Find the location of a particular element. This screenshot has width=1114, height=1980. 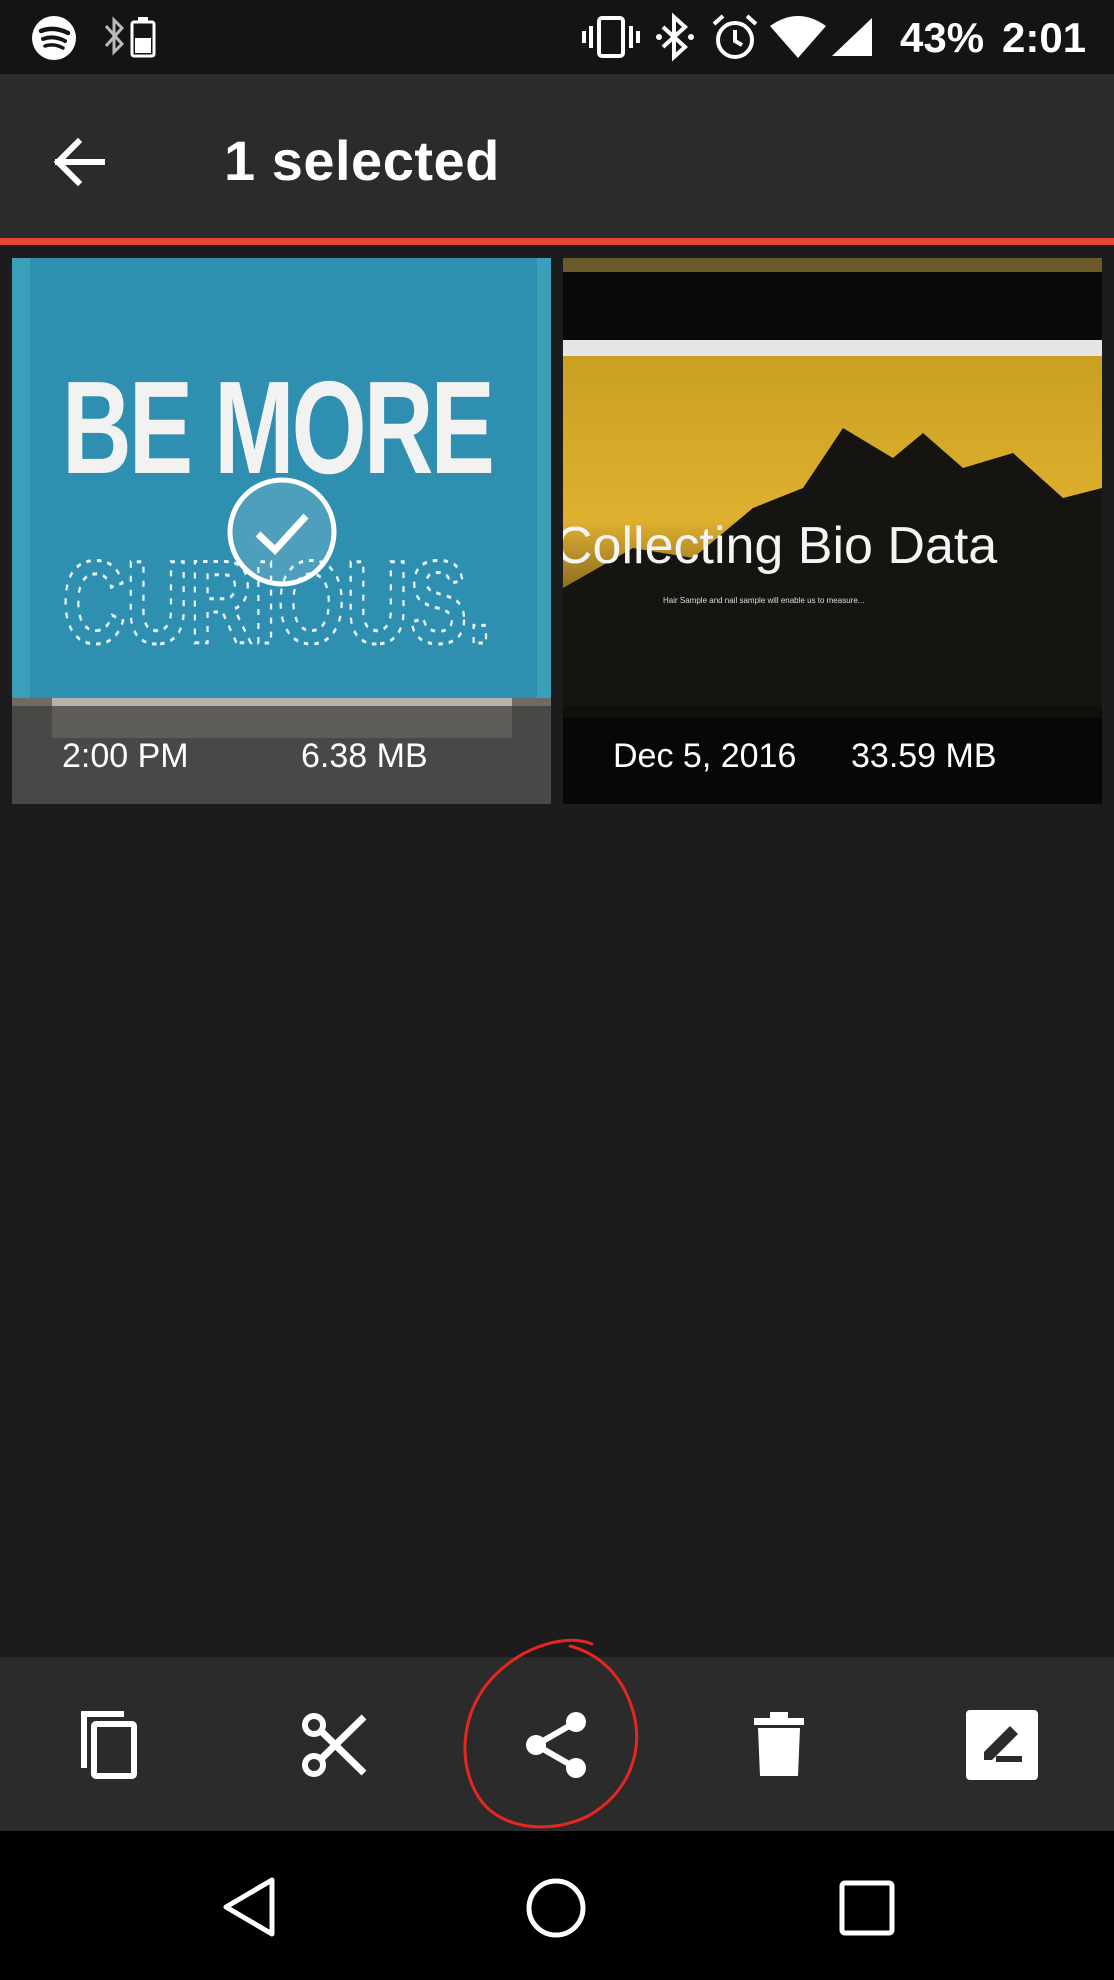

spotify-icon is located at coordinates (54, 38).